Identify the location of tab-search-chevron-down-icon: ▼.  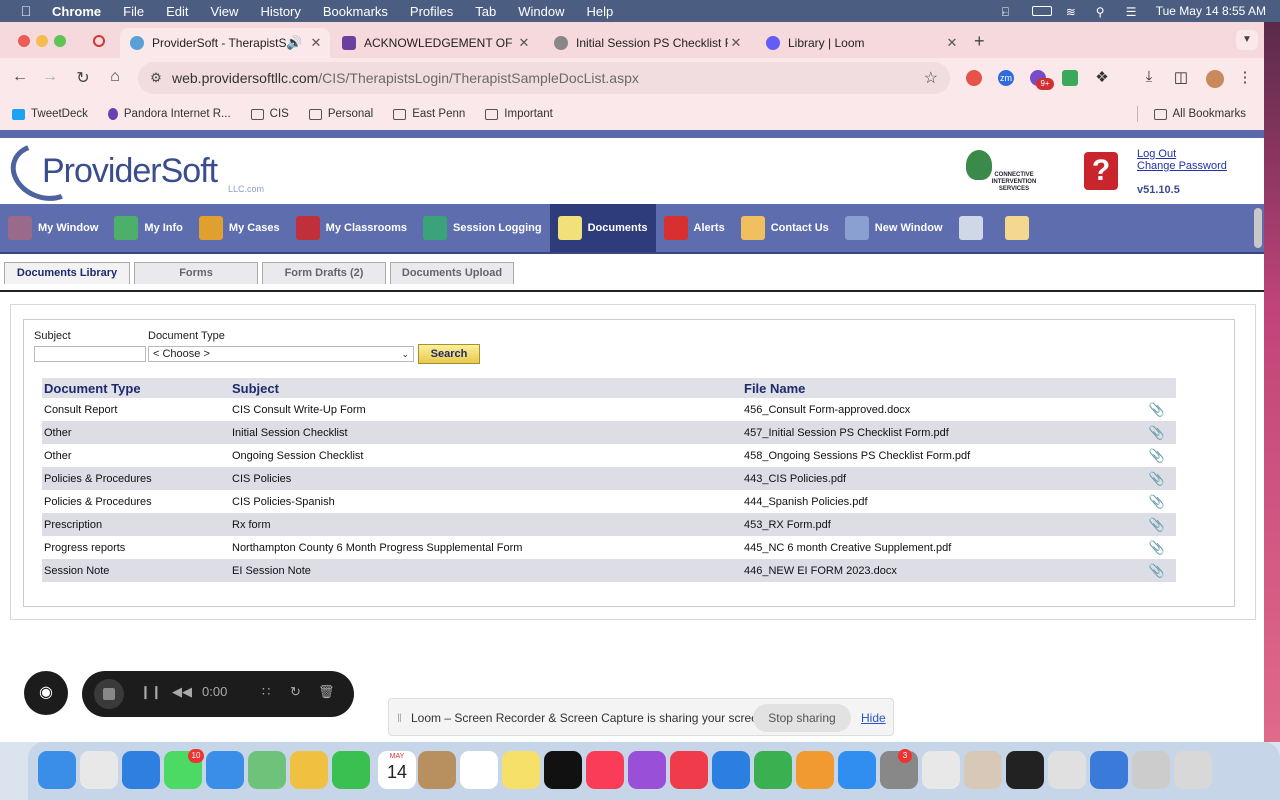
(1247, 40).